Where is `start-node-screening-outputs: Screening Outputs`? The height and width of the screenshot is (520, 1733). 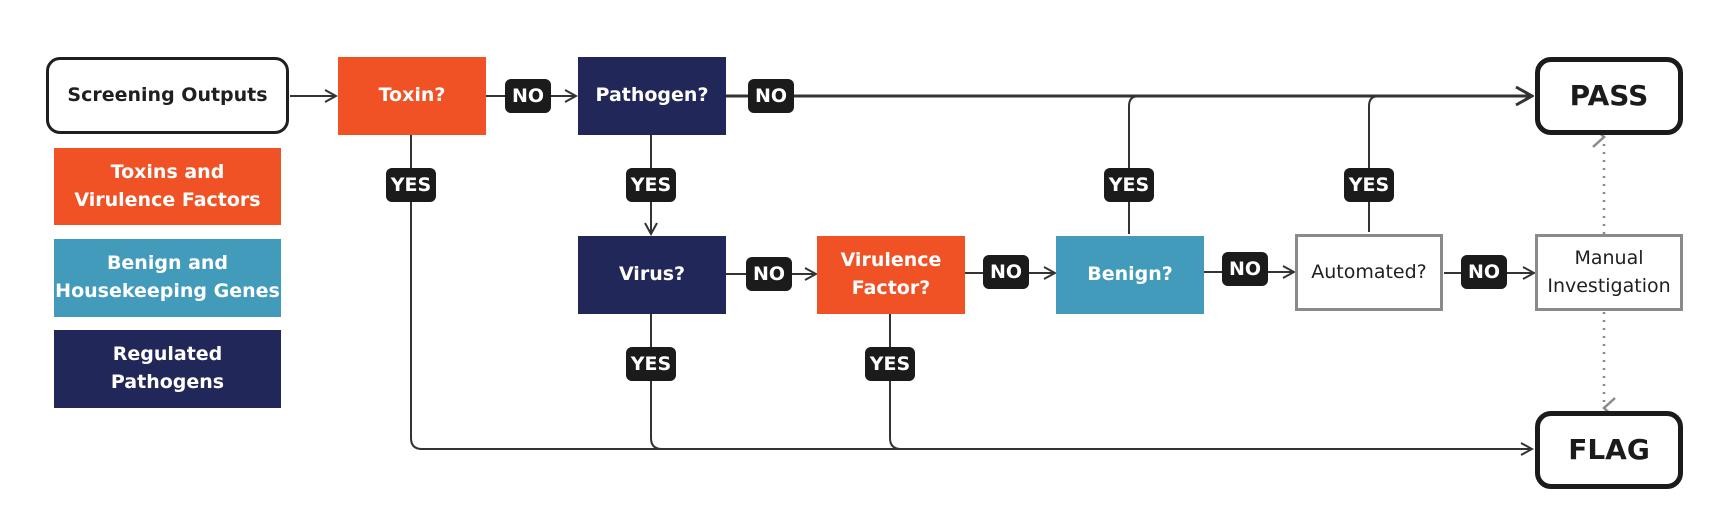
start-node-screening-outputs: Screening Outputs is located at coordinates (167, 95).